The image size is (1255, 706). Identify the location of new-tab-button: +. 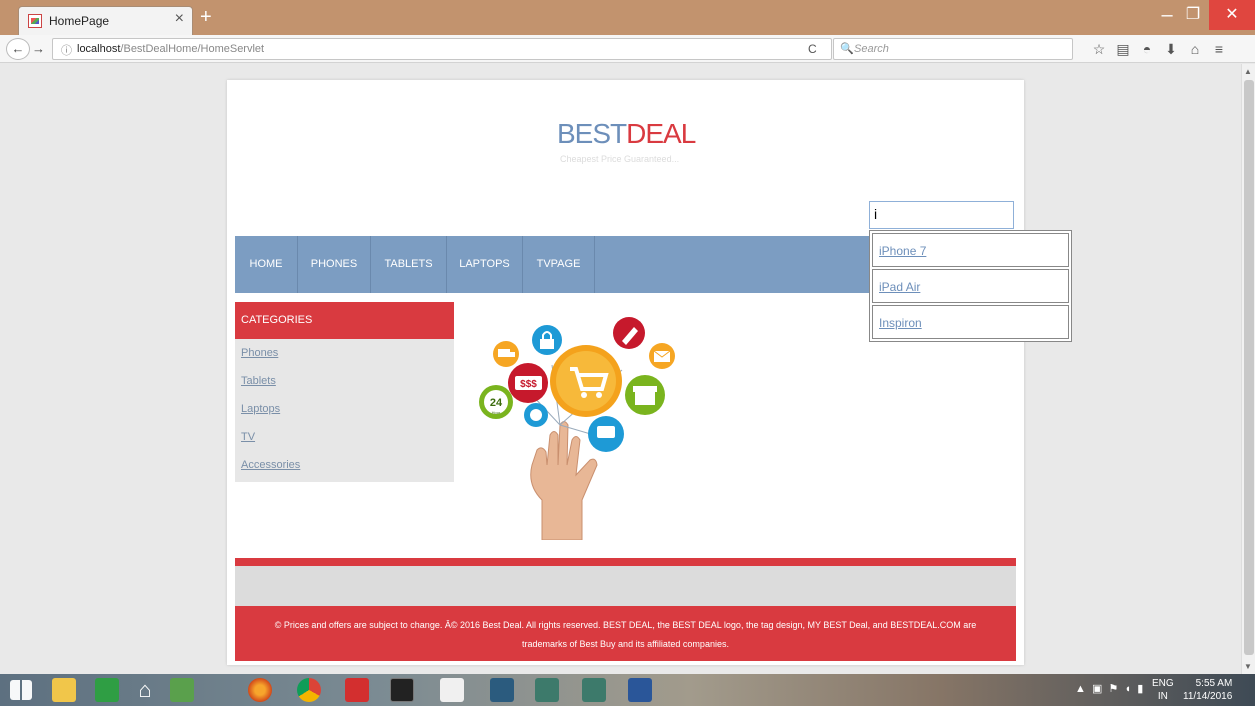
(206, 17).